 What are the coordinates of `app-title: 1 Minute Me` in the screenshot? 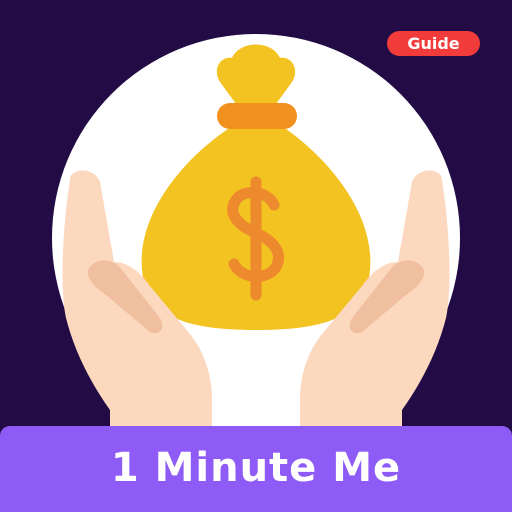 It's located at (256, 468).